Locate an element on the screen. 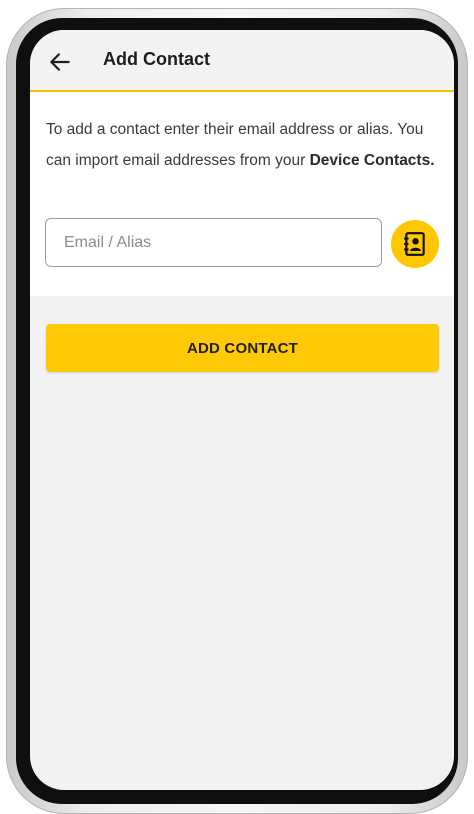 The height and width of the screenshot is (814, 474). device-contacts-button is located at coordinates (415, 244).